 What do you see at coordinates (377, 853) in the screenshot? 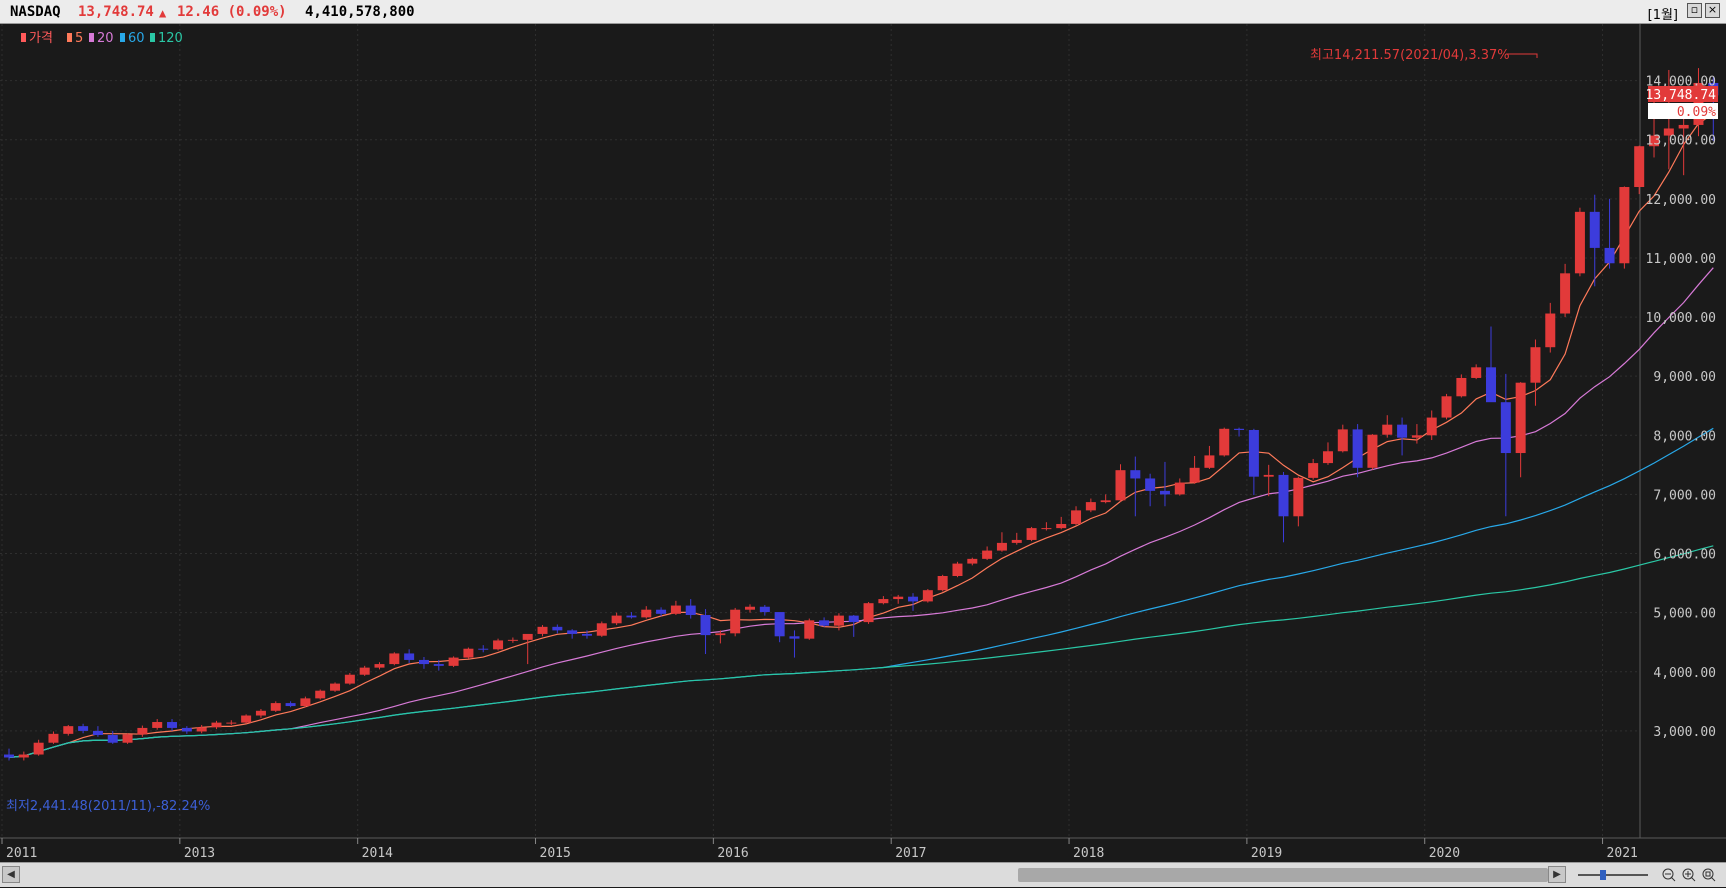
I see `x-tick-label: 2014` at bounding box center [377, 853].